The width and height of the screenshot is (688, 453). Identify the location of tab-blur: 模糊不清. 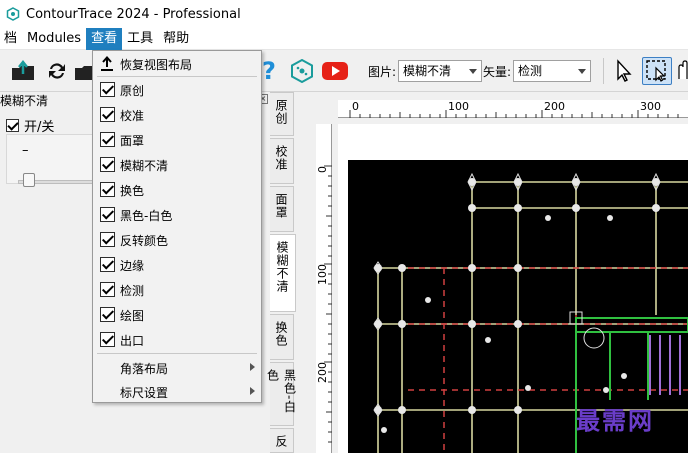
(283, 273).